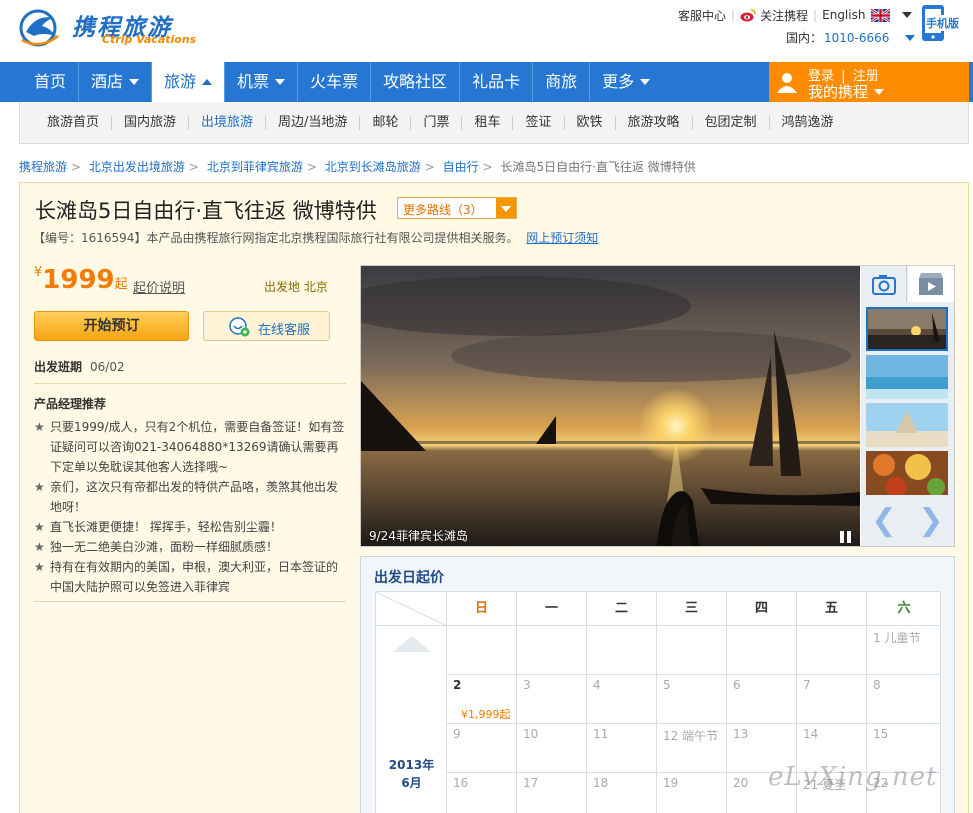 This screenshot has width=973, height=813. I want to click on calendar-day-cell: 16, so click(482, 793).